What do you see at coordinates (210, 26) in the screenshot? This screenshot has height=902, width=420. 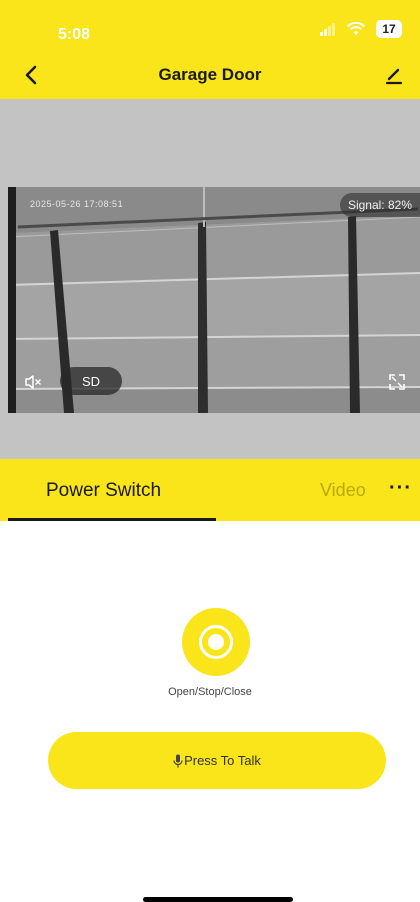 I see `status-bar: 5:08 17` at bounding box center [210, 26].